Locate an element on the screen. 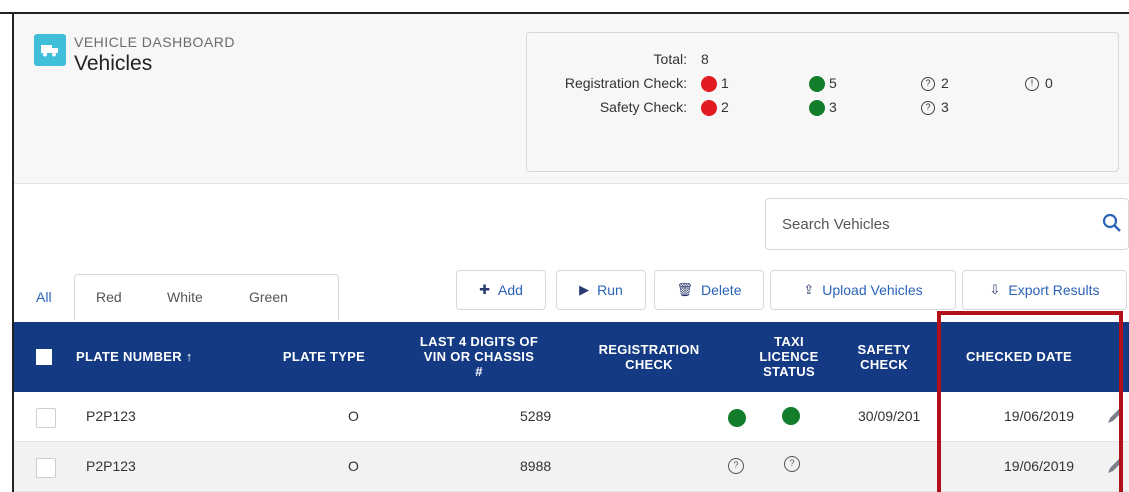 This screenshot has width=1129, height=492. export-results-button: ⇩ Export Results is located at coordinates (1044, 290).